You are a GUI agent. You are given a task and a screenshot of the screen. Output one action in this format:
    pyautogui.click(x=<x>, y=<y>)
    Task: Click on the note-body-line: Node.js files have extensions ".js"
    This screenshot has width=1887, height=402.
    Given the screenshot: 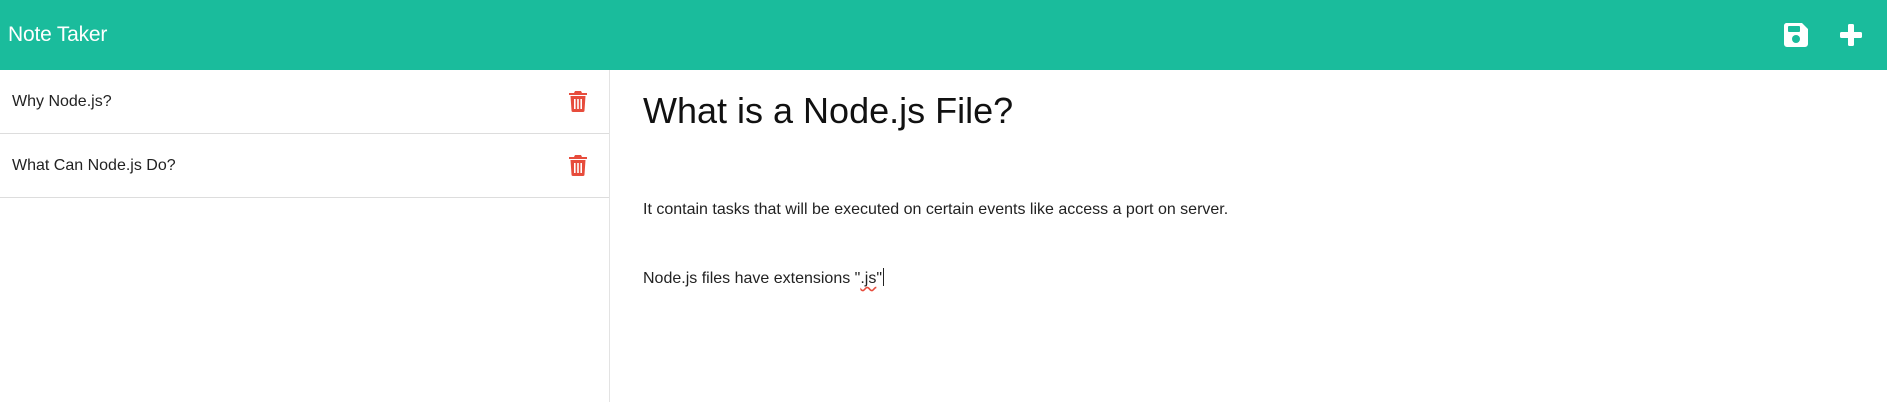 What is the action you would take?
    pyautogui.click(x=1193, y=278)
    